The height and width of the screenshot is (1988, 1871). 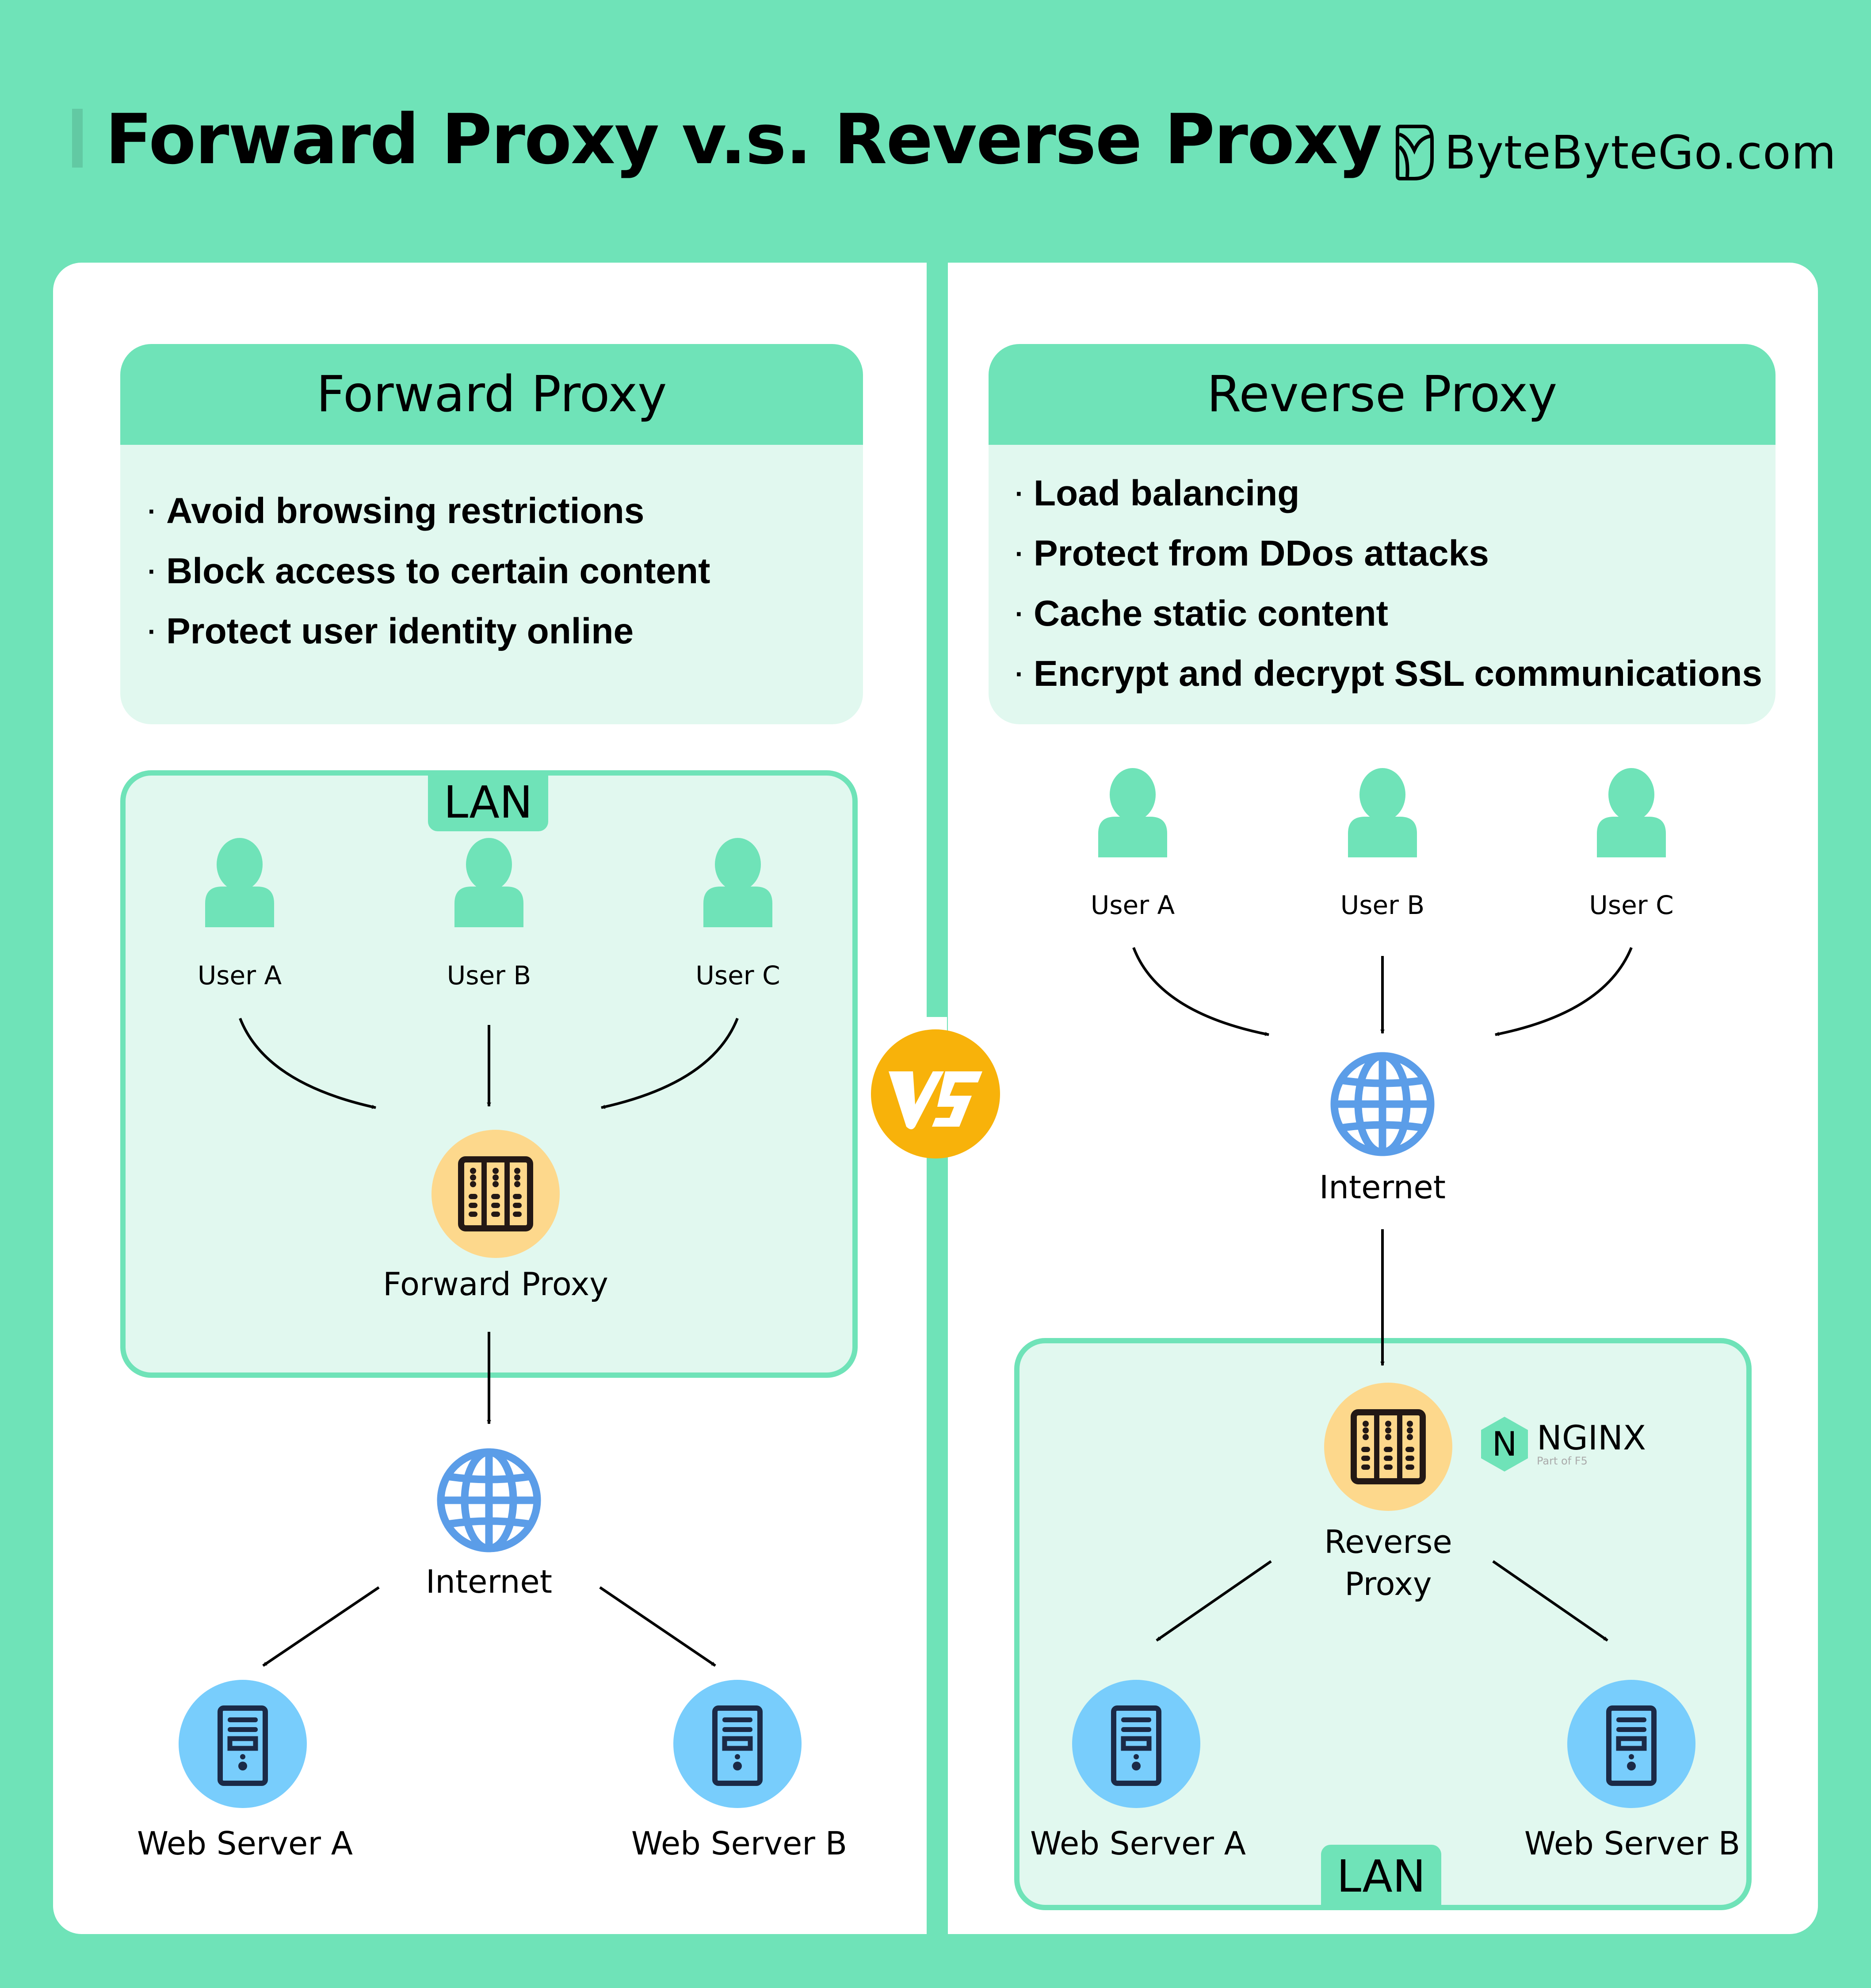 I want to click on reverse-internet-label: Internet, so click(x=1382, y=1187).